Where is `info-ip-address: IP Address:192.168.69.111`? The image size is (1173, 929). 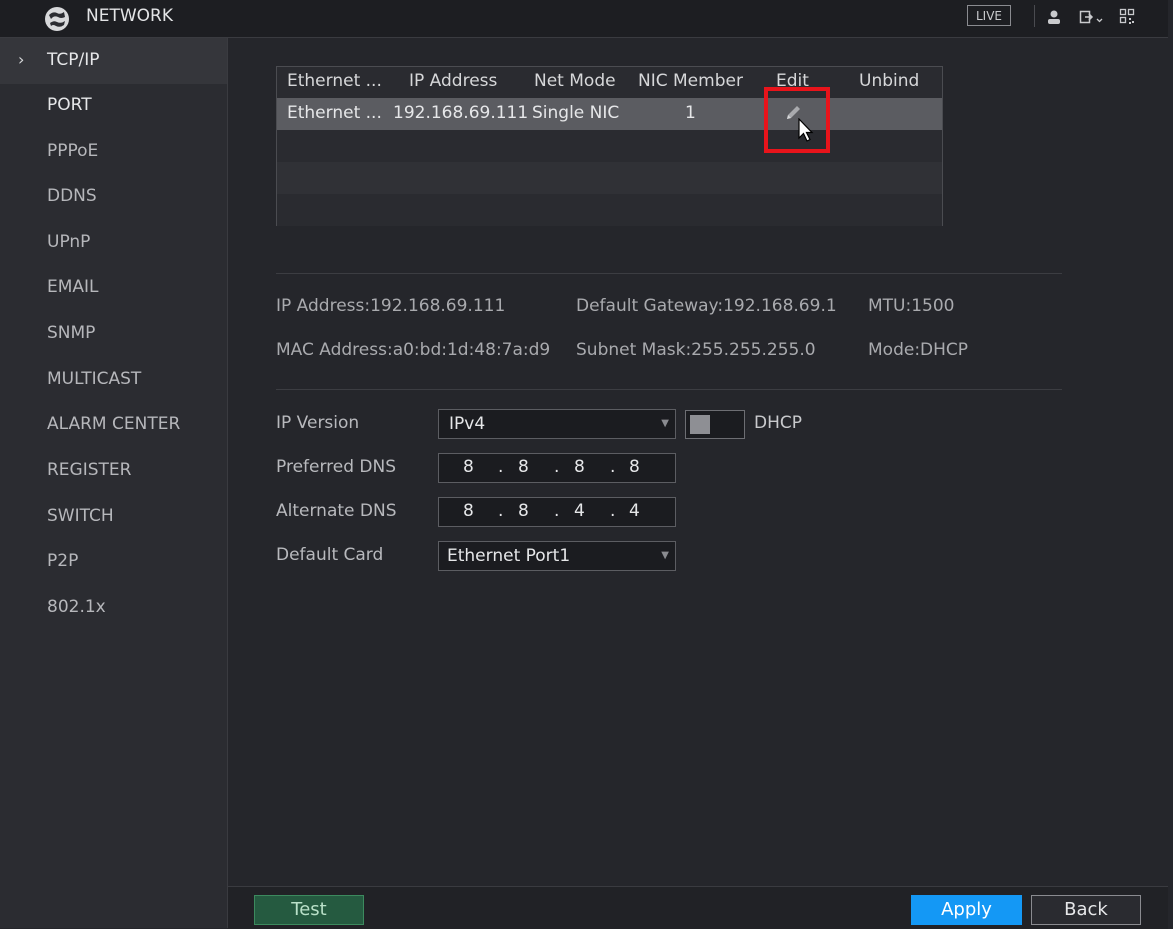 info-ip-address: IP Address:192.168.69.111 is located at coordinates (391, 306).